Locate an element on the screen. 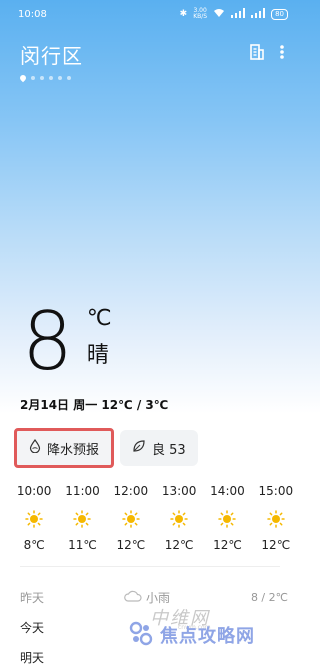 The width and height of the screenshot is (320, 667). more-menu-icon is located at coordinates (282, 52).